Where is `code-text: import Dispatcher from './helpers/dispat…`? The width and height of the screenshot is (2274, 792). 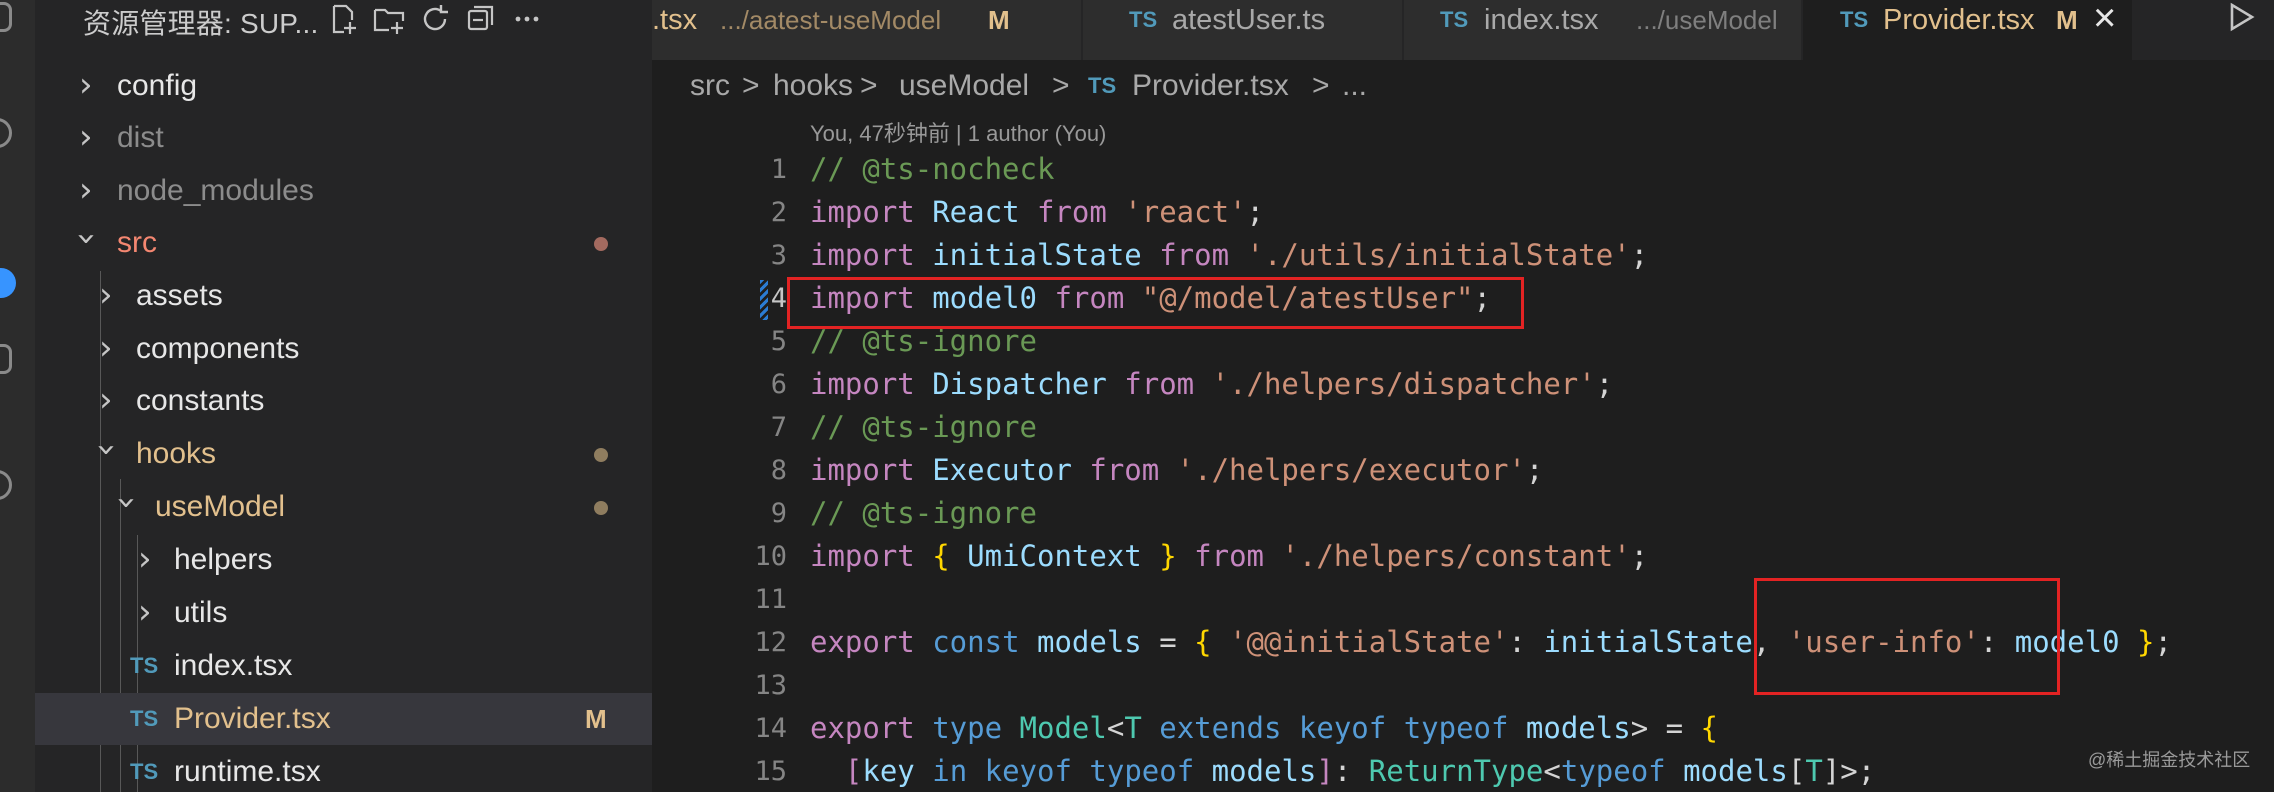
code-text: import Dispatcher from './helpers/dispat… is located at coordinates (1211, 384).